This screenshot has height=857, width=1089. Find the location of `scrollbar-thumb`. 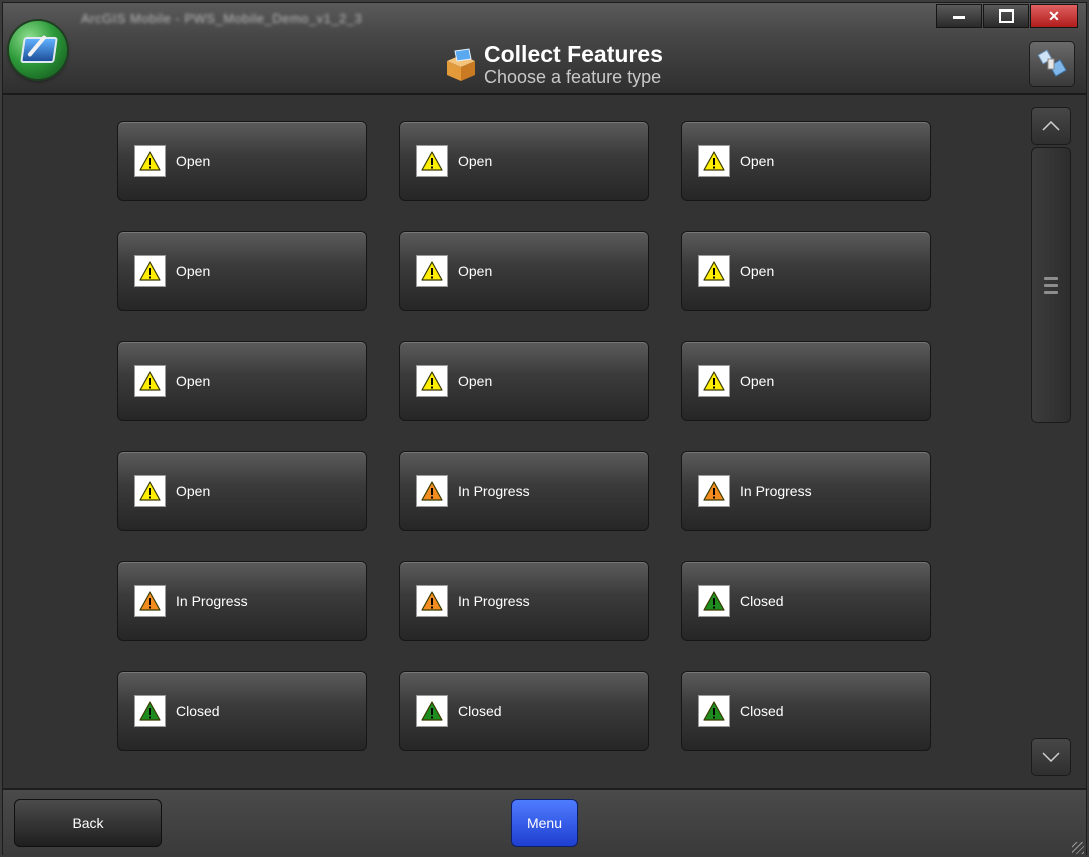

scrollbar-thumb is located at coordinates (1051, 285).